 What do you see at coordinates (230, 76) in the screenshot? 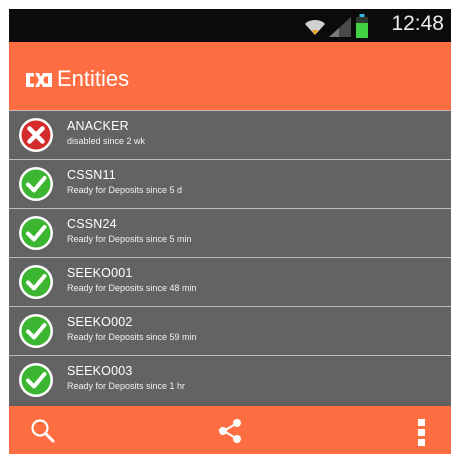
I see `action-bar: Entities` at bounding box center [230, 76].